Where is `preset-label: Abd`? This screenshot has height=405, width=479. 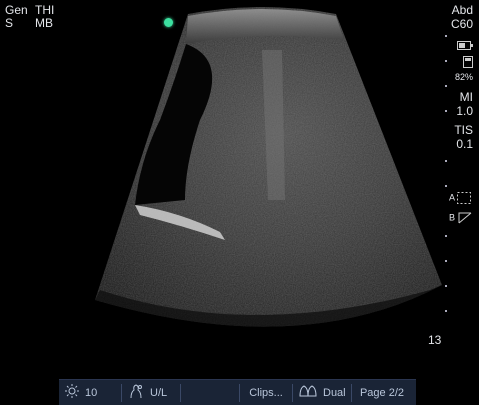 preset-label: Abd is located at coordinates (462, 10).